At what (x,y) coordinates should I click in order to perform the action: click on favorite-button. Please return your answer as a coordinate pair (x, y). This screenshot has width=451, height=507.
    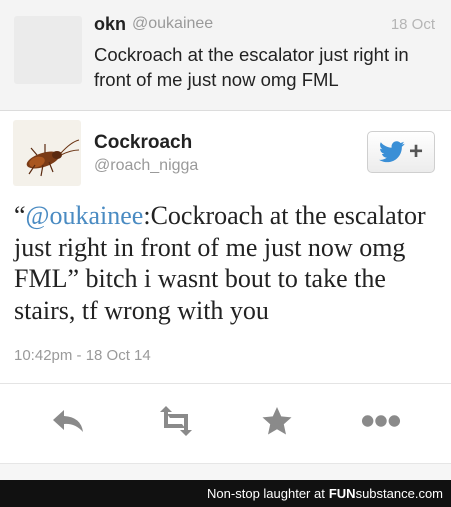
    Looking at the image, I should click on (277, 421).